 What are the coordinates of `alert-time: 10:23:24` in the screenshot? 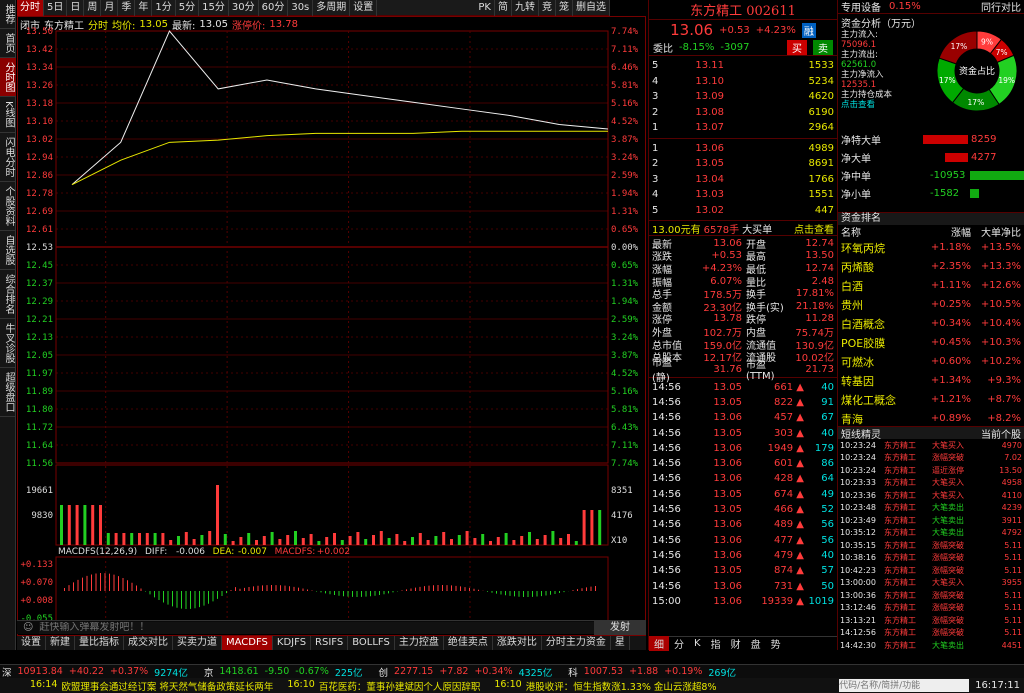 It's located at (858, 458).